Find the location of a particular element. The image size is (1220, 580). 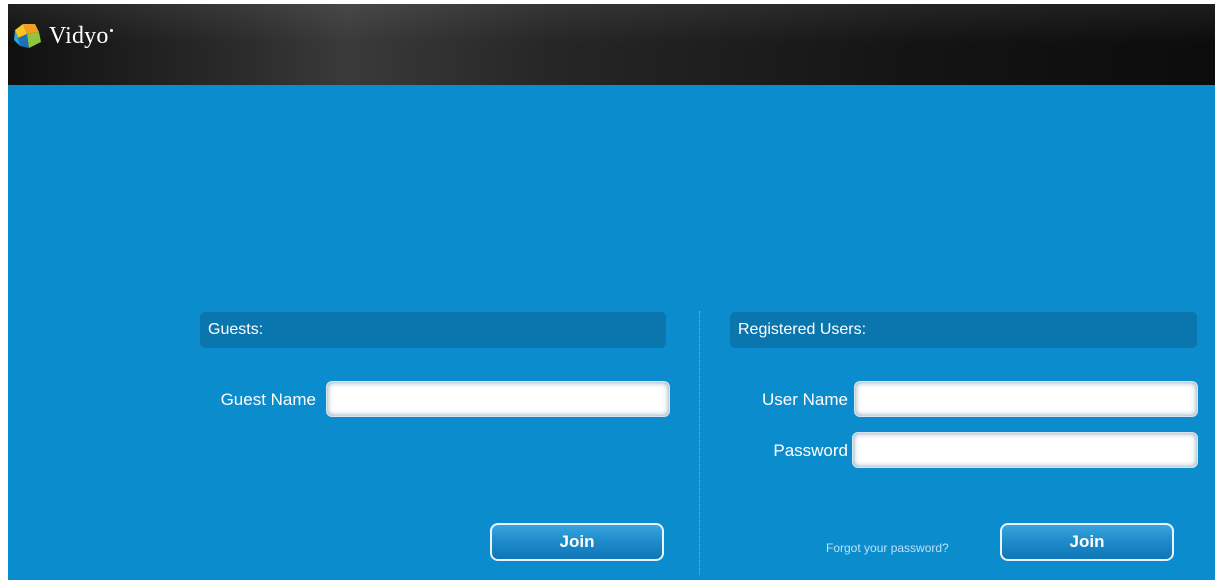

brand-logo: Vidyo is located at coordinates (63, 36).